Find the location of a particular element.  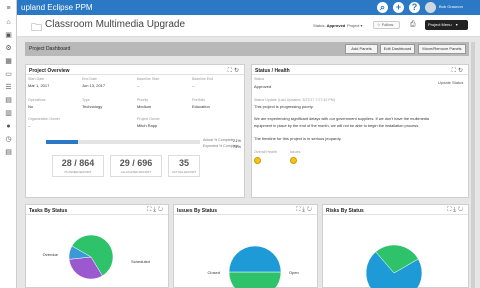

print-icon: ⎙ is located at coordinates (413, 25).